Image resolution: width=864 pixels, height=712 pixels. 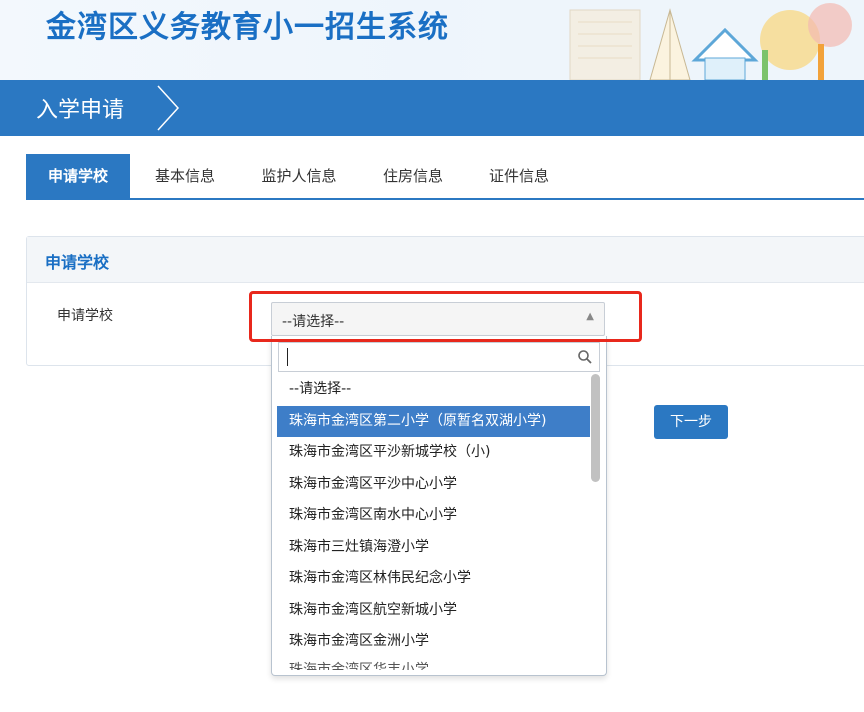 I want to click on school-option: 珠海市金湾区航空新城小学, so click(x=433, y=611).